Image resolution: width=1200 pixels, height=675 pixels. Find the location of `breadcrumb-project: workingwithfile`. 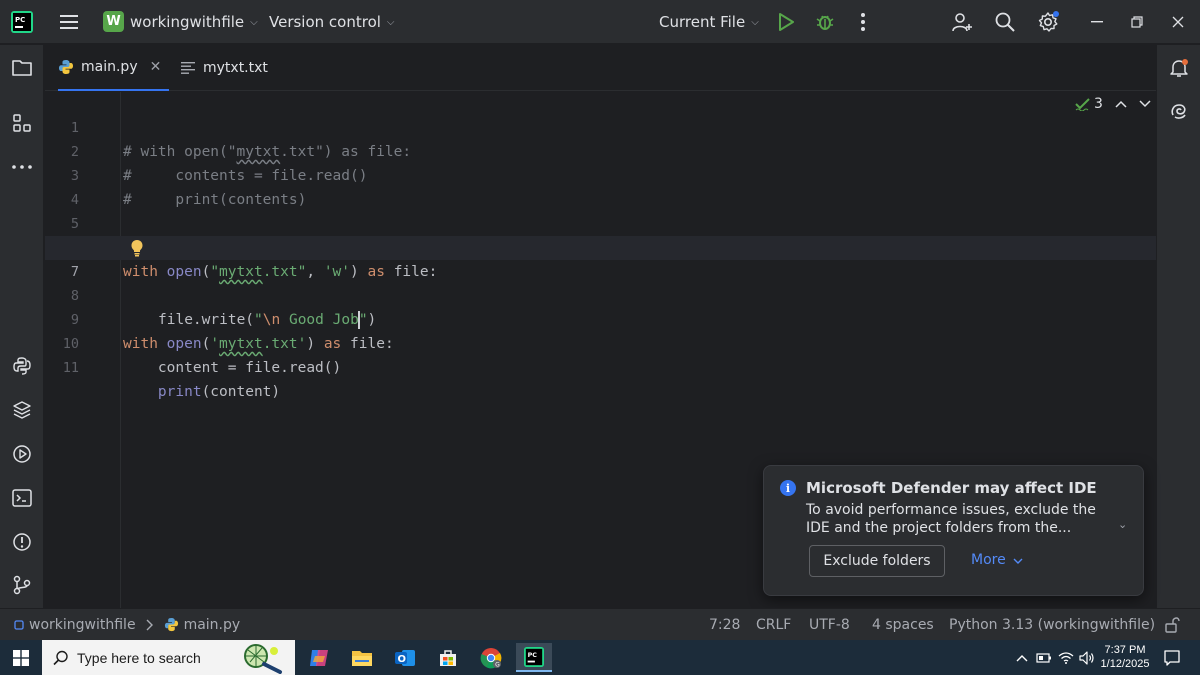

breadcrumb-project: workingwithfile is located at coordinates (82, 625).